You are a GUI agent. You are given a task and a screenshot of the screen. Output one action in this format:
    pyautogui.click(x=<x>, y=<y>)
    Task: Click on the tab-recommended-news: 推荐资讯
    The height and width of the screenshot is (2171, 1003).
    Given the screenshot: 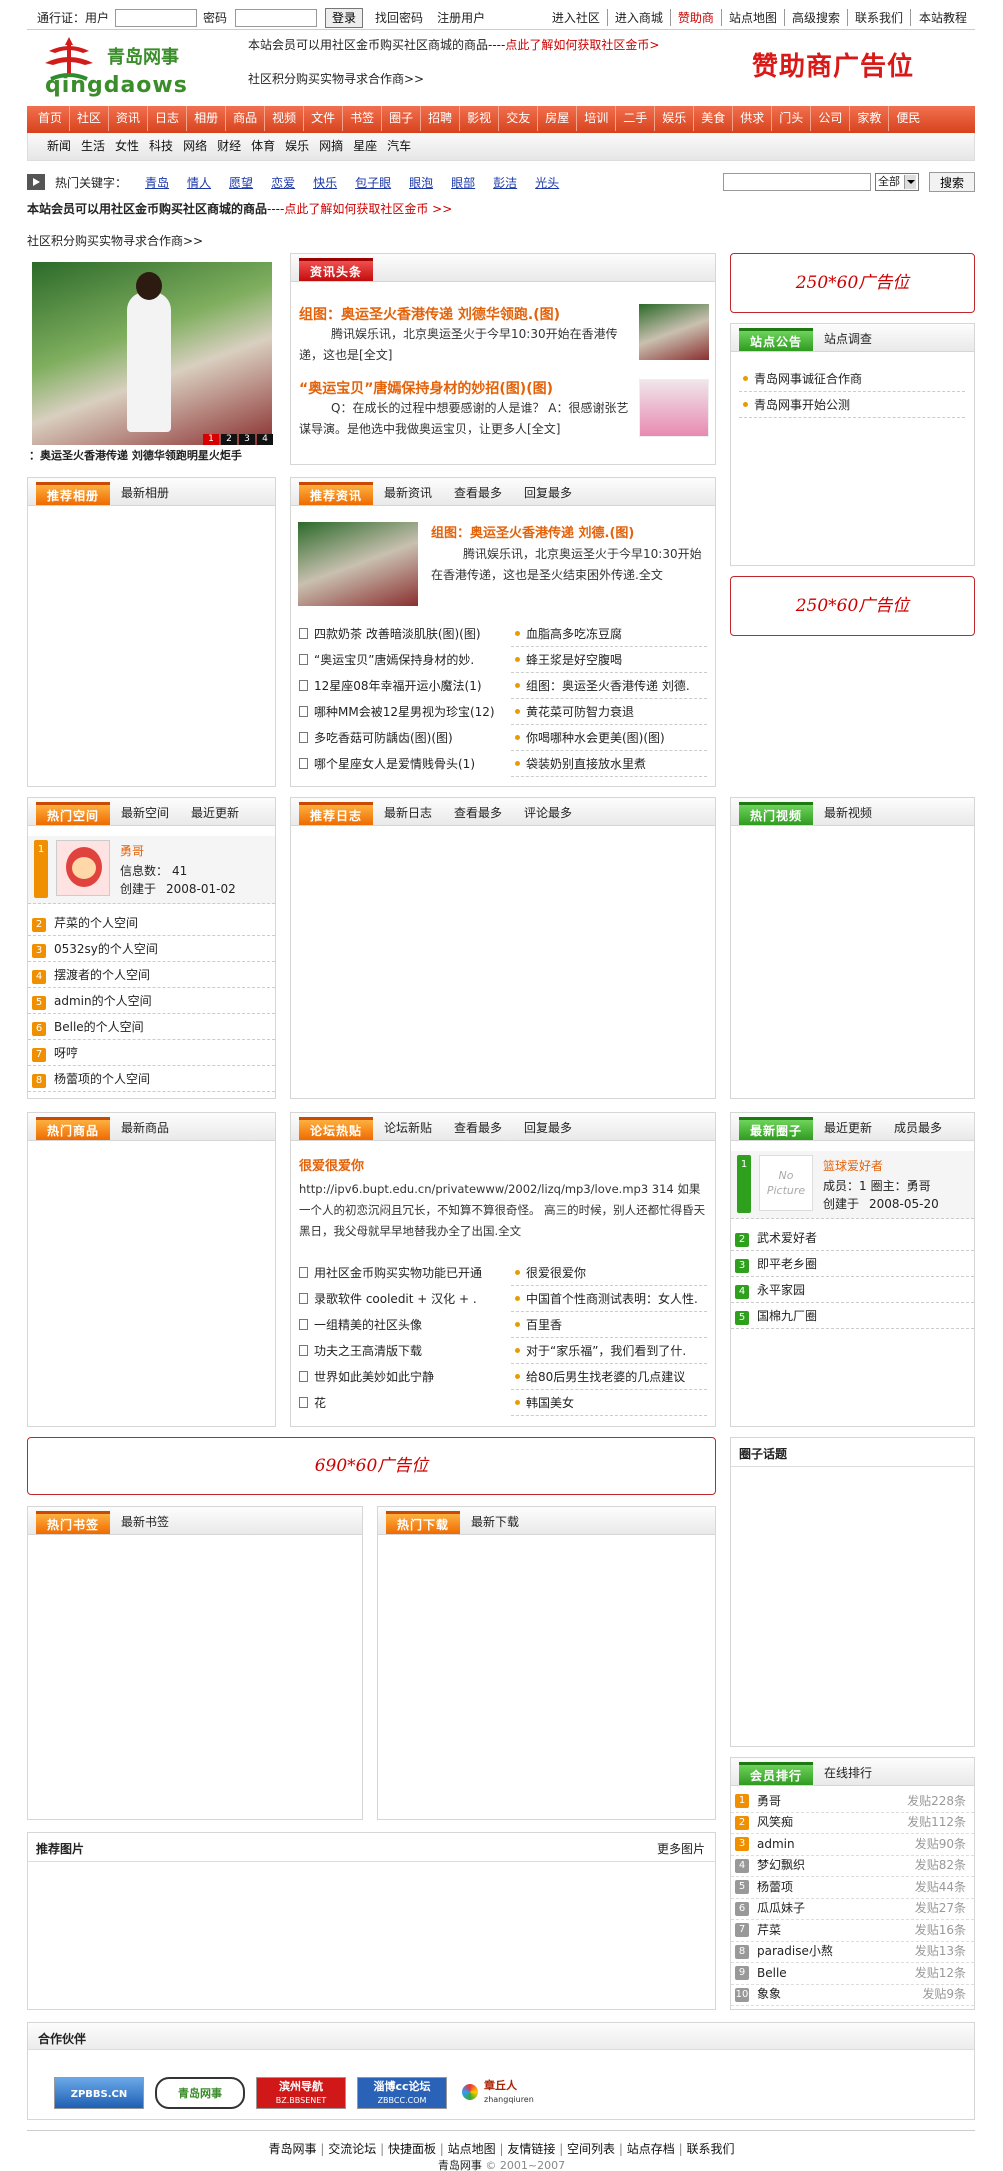 What is the action you would take?
    pyautogui.click(x=336, y=493)
    